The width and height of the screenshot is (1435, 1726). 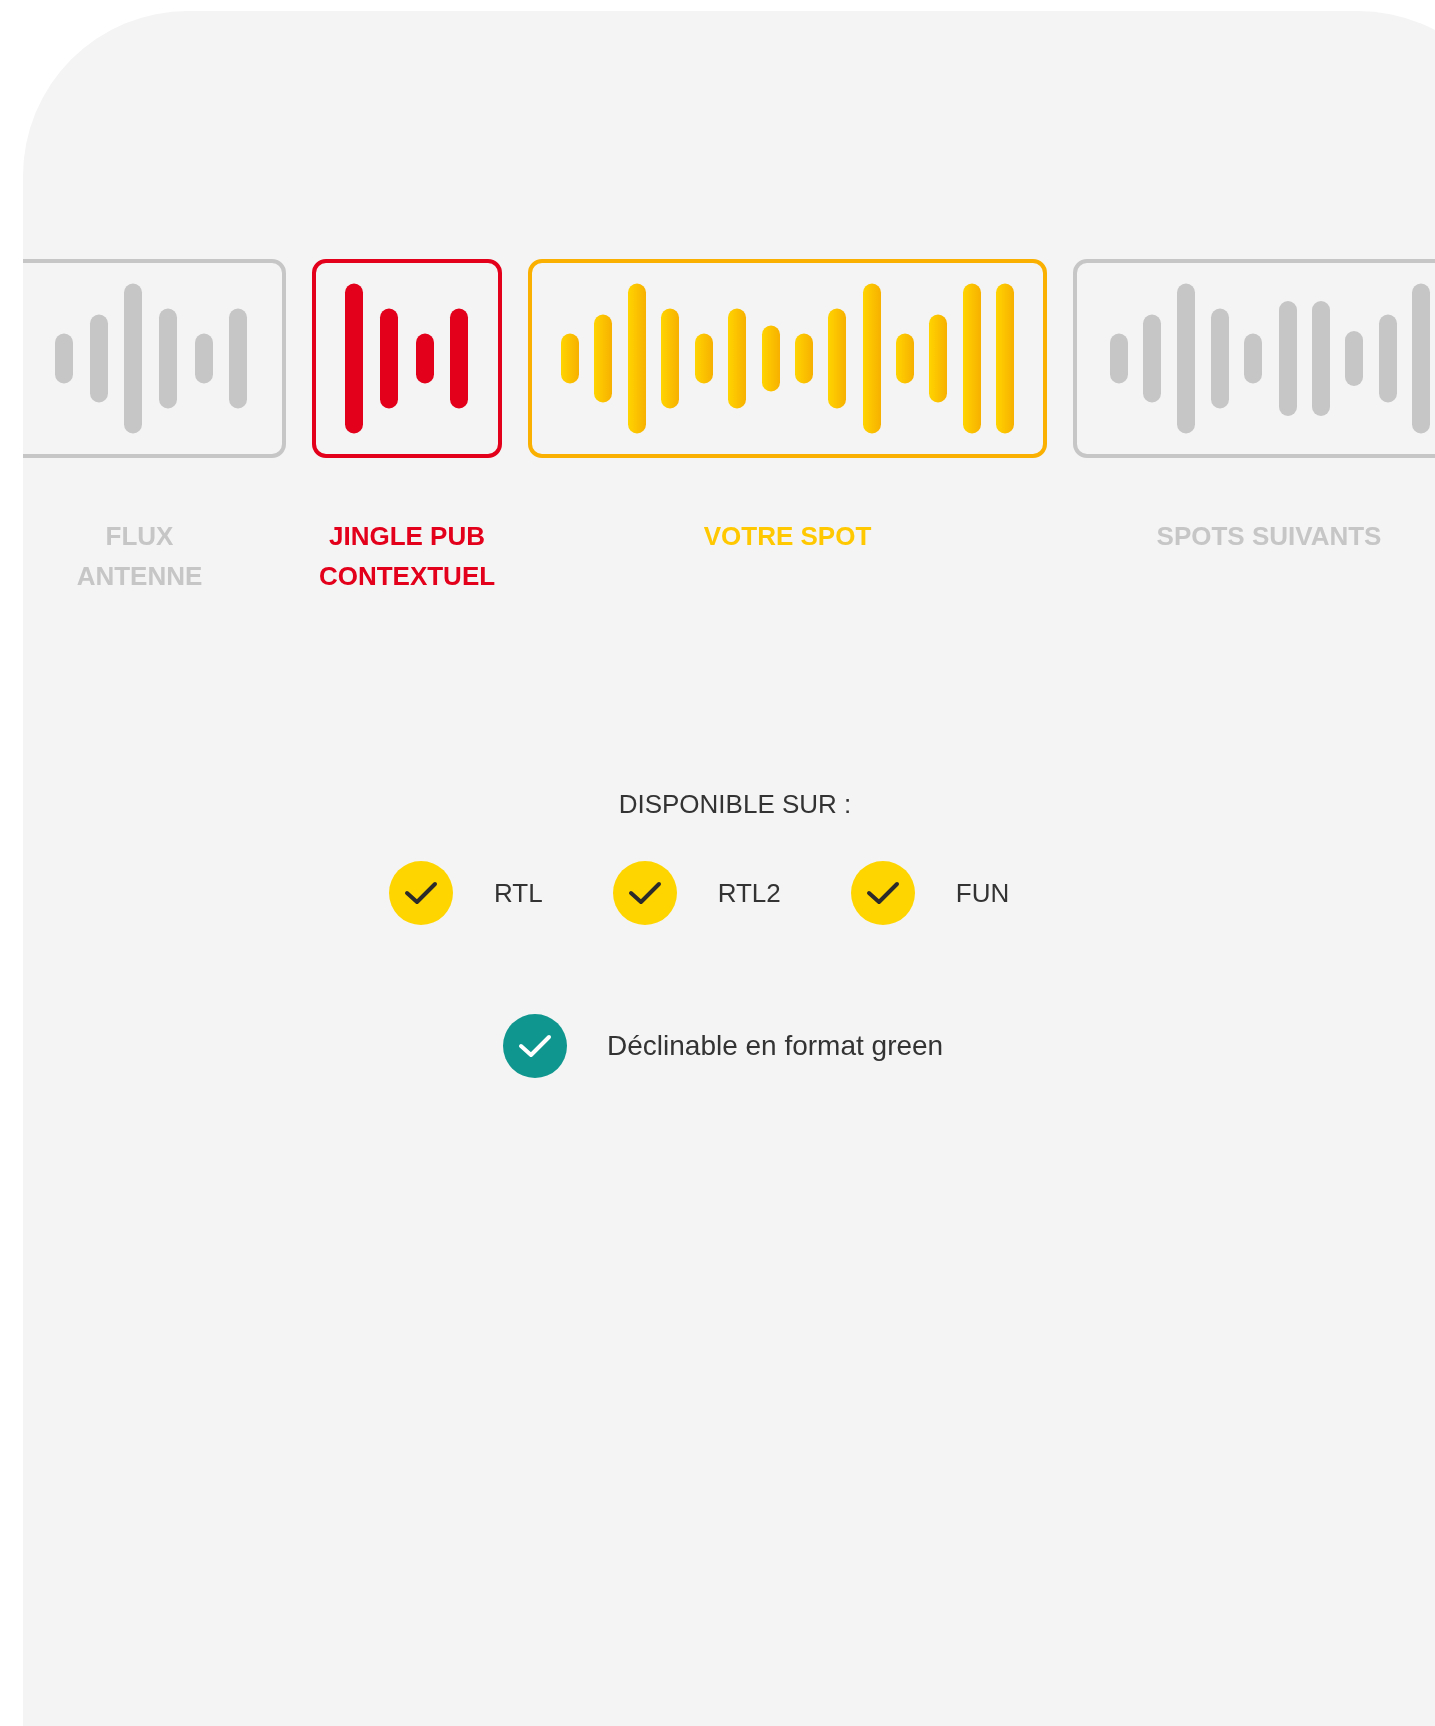 I want to click on station-label: RTL, so click(x=518, y=893).